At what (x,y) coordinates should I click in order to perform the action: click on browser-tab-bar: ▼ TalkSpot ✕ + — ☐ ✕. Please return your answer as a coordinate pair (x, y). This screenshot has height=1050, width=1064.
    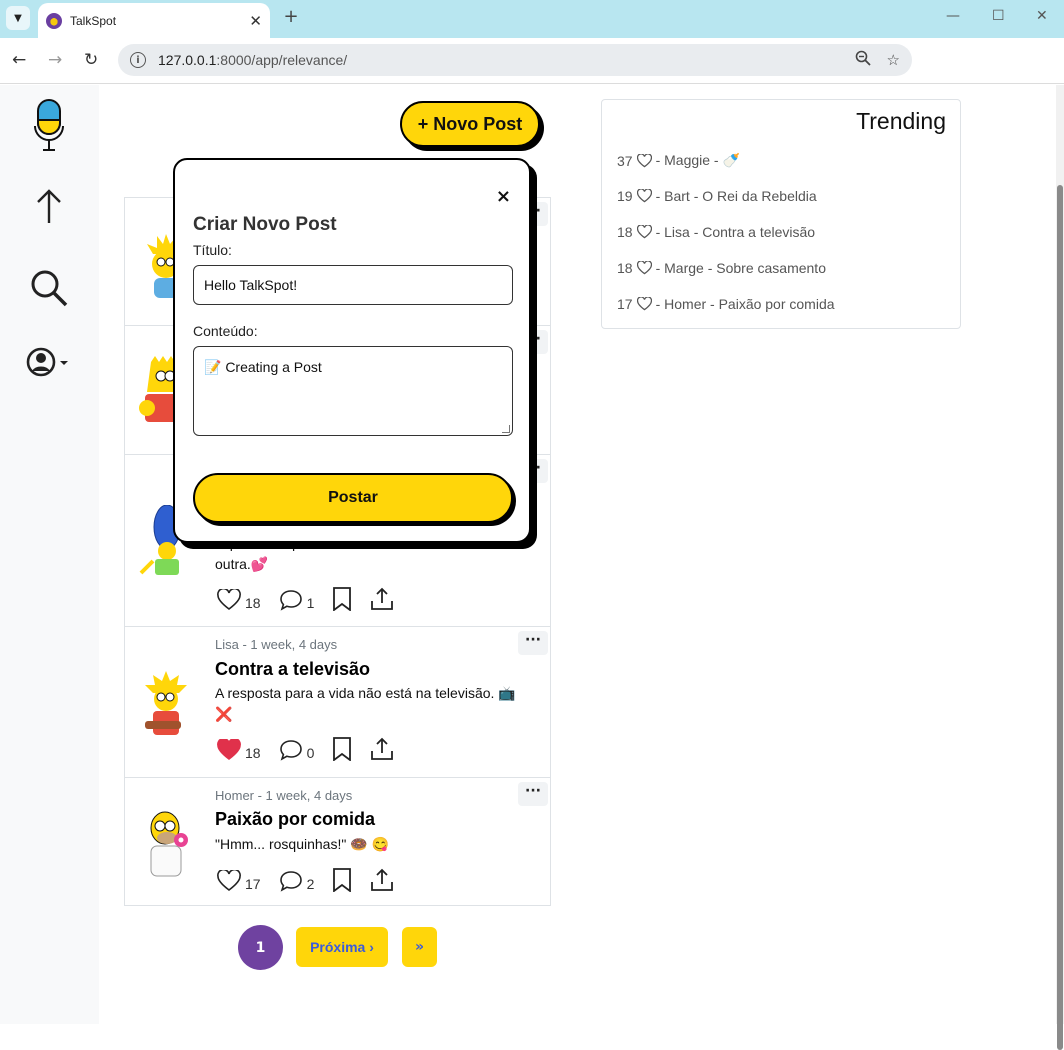
    Looking at the image, I should click on (532, 19).